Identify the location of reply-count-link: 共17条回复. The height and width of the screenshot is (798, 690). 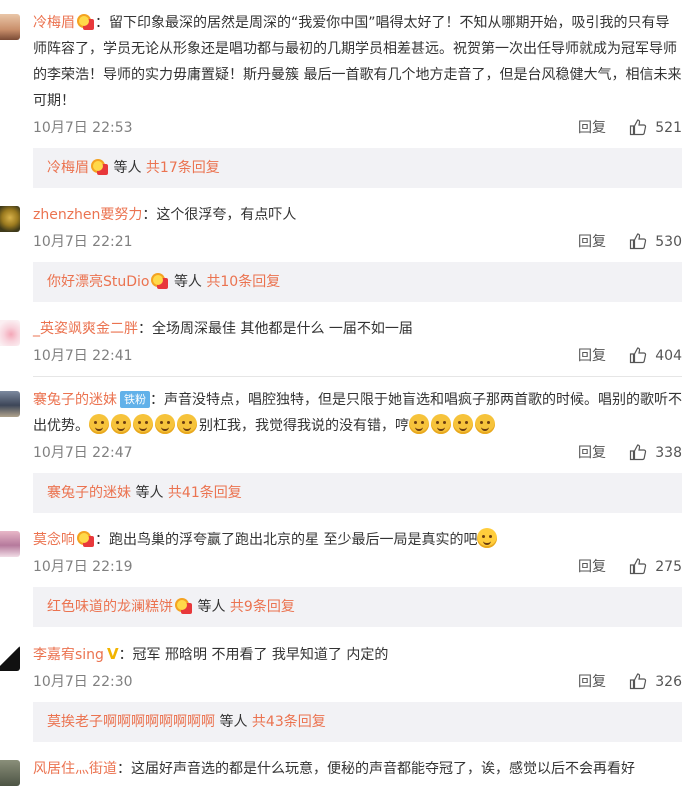
(183, 168).